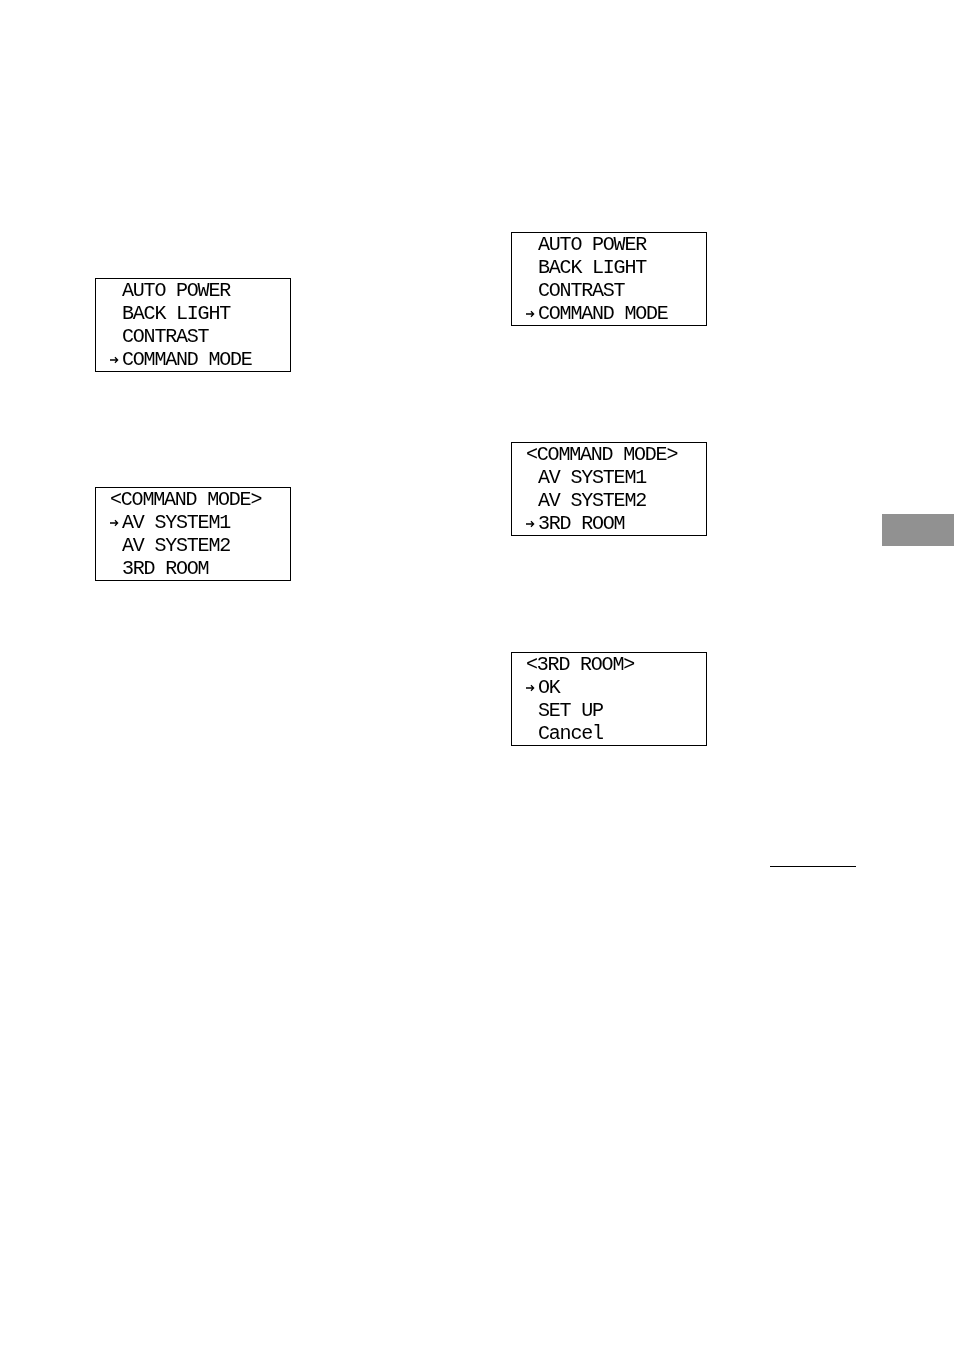  I want to click on display-title: <3RD ROOM>, so click(580, 664).